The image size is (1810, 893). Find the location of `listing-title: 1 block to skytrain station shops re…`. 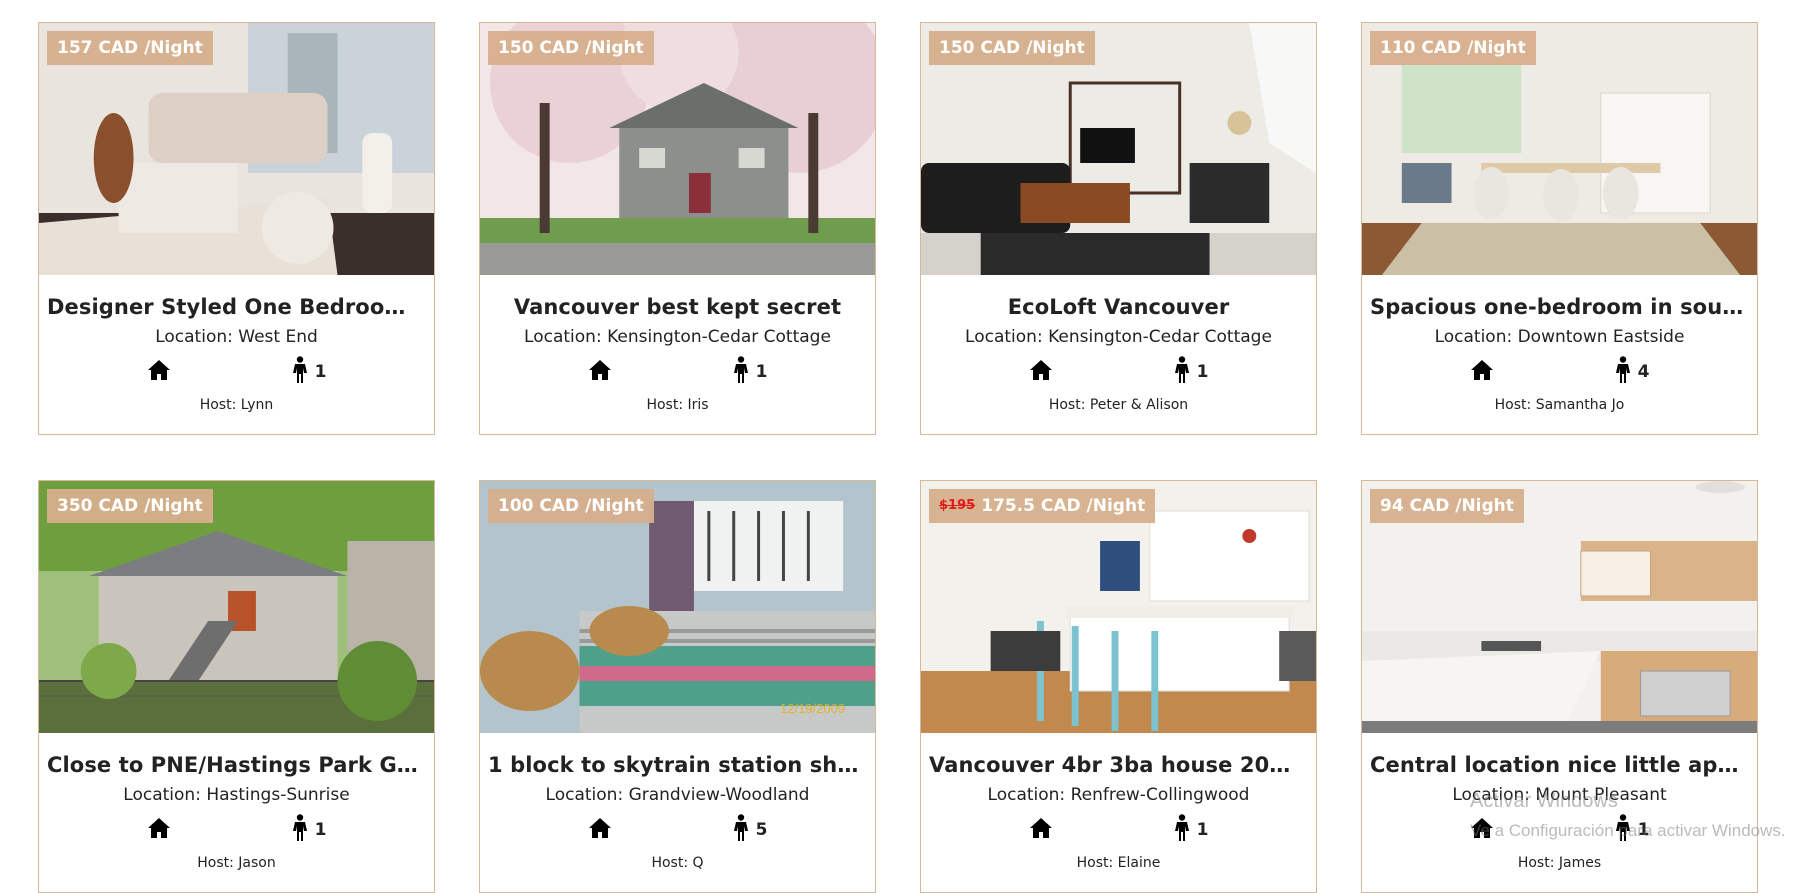

listing-title: 1 block to skytrain station shops re… is located at coordinates (677, 765).